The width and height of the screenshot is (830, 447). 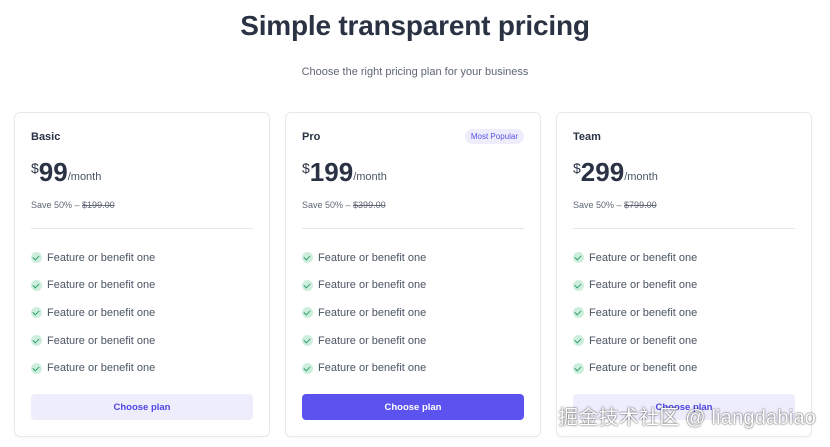 What do you see at coordinates (98, 205) in the screenshot?
I see `original-price: $199.00` at bounding box center [98, 205].